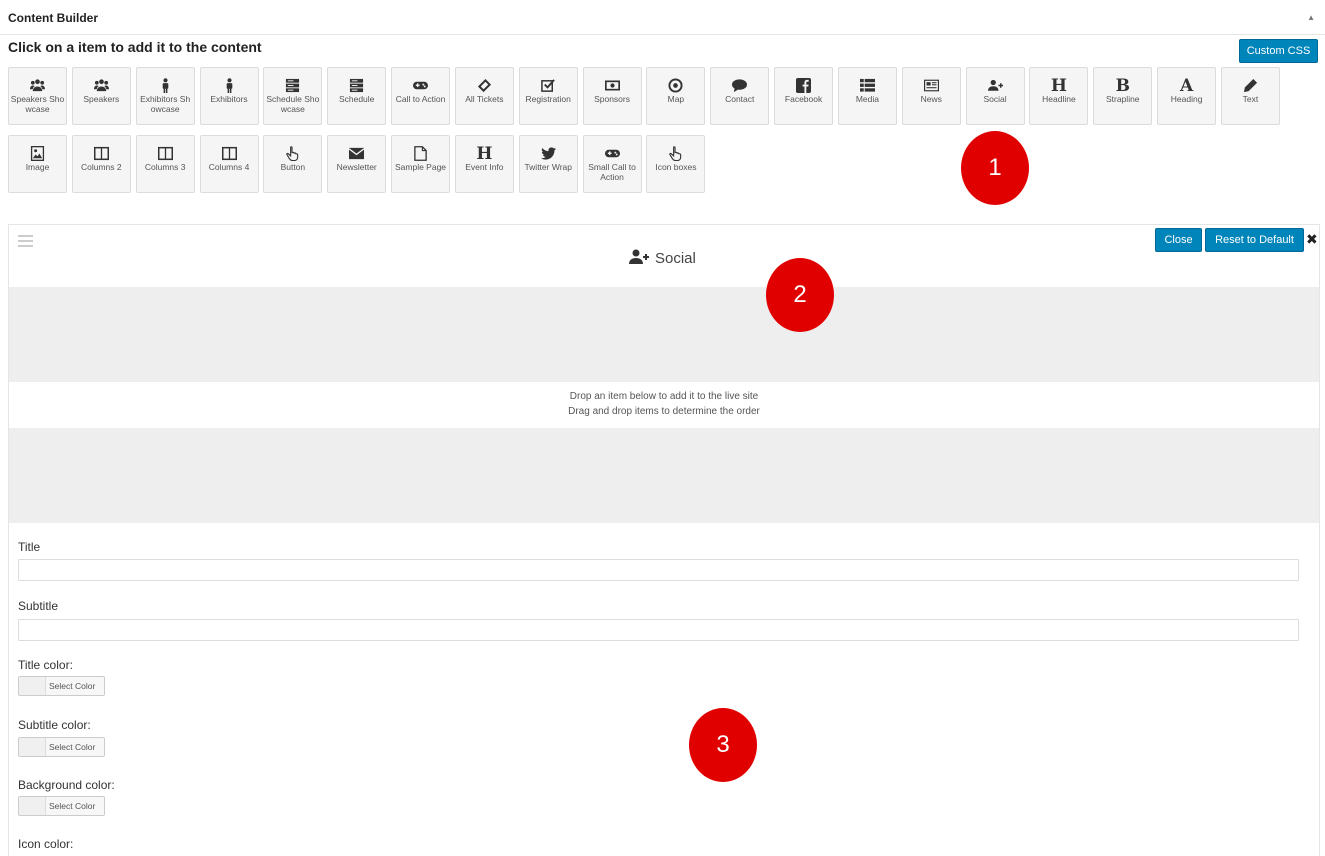 The width and height of the screenshot is (1325, 856). What do you see at coordinates (658, 630) in the screenshot?
I see `subtitle-input` at bounding box center [658, 630].